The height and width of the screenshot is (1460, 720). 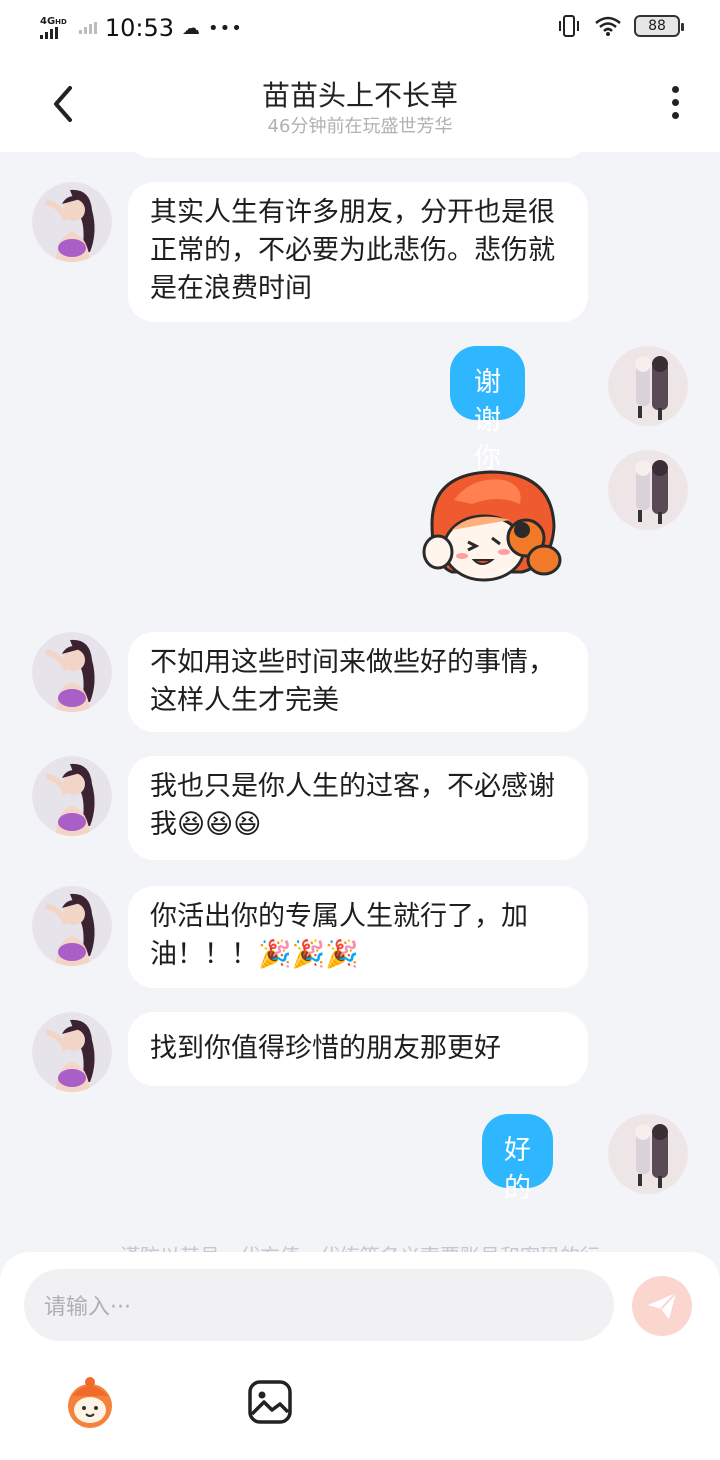 I want to click on message-bubble: 你活出你的专属人生就行了，加油！！！🎉🎉🎉, so click(x=358, y=937).